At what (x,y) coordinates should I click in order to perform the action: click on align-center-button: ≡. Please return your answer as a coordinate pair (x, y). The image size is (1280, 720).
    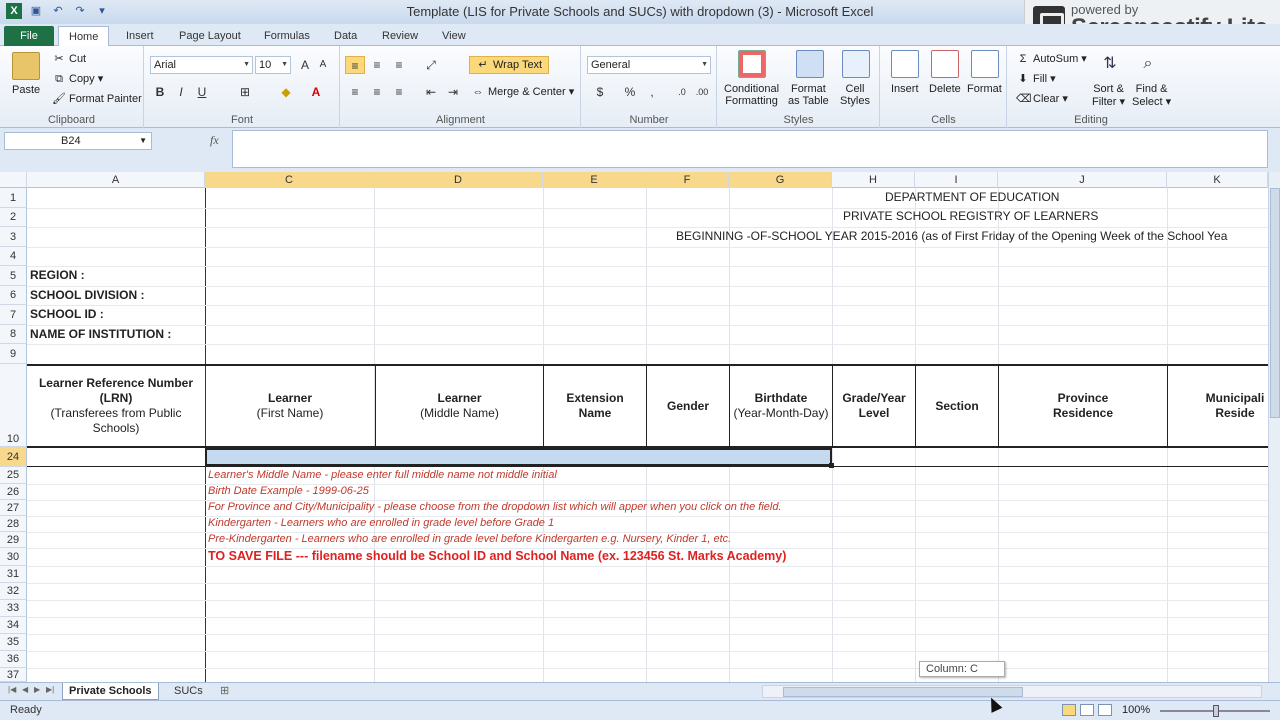
    Looking at the image, I should click on (377, 92).